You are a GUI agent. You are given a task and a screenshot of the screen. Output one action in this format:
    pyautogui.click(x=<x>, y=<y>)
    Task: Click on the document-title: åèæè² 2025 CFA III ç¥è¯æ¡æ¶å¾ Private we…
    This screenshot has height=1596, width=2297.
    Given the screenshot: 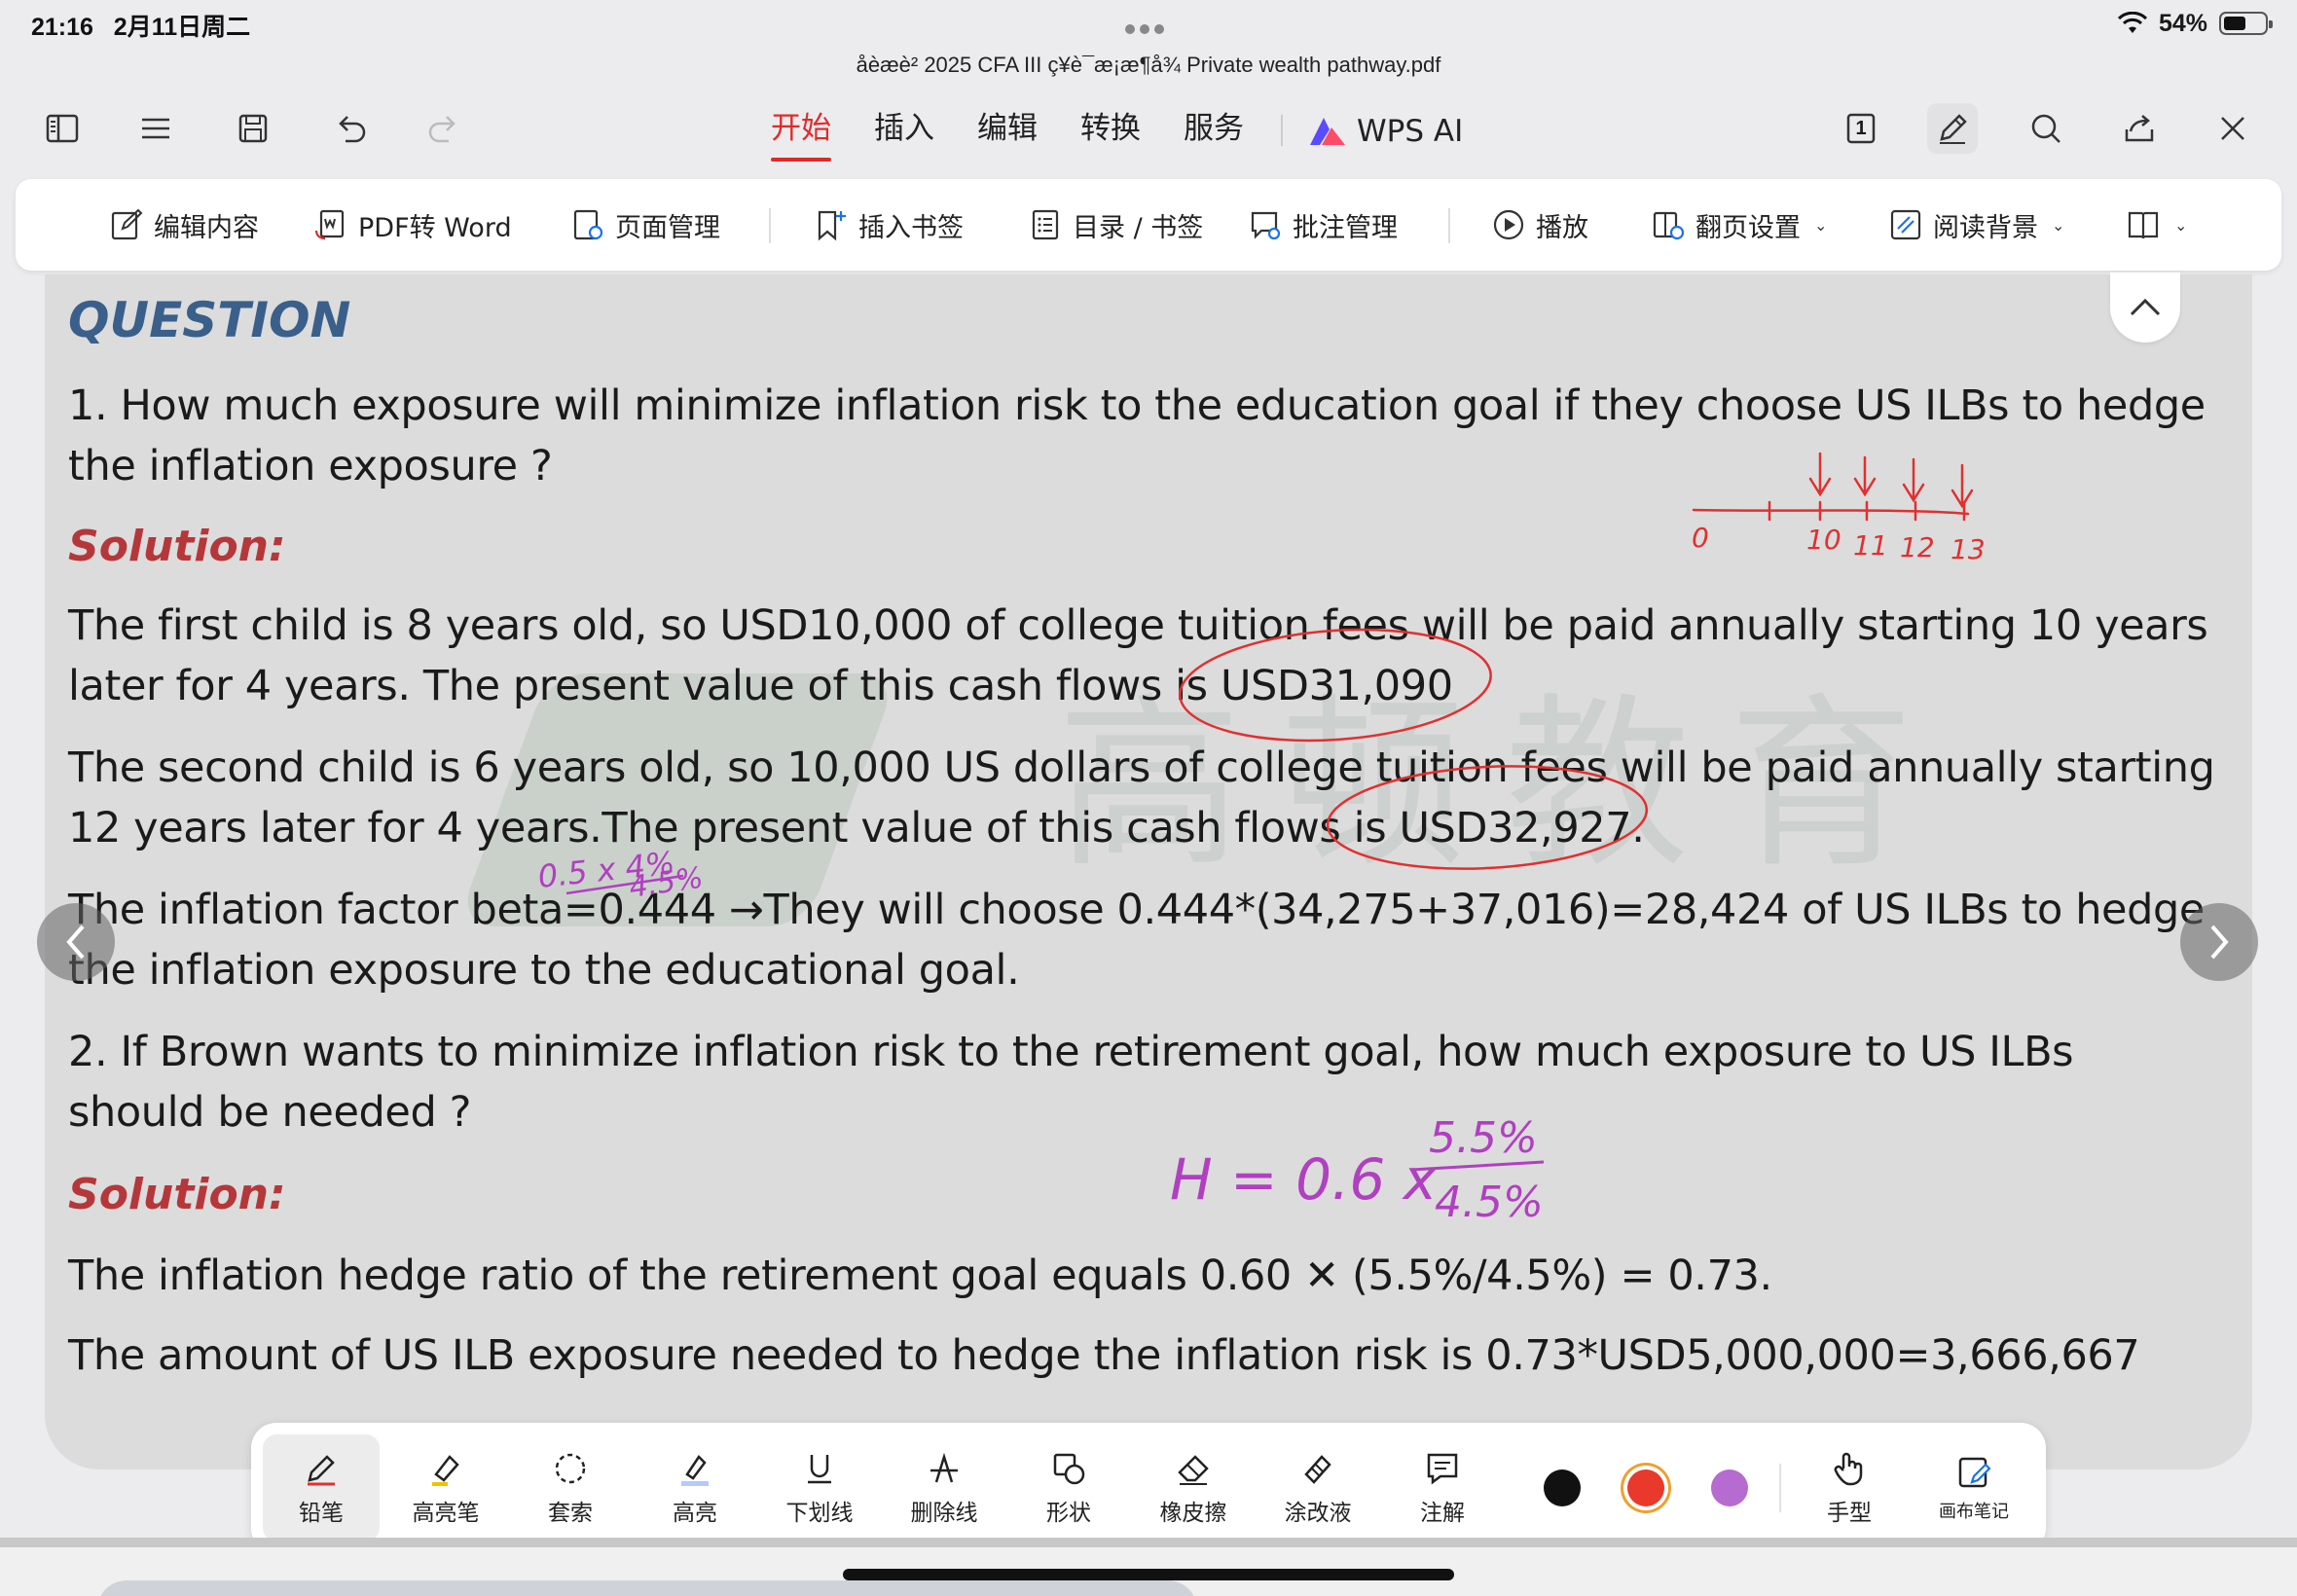 What is the action you would take?
    pyautogui.click(x=1148, y=65)
    